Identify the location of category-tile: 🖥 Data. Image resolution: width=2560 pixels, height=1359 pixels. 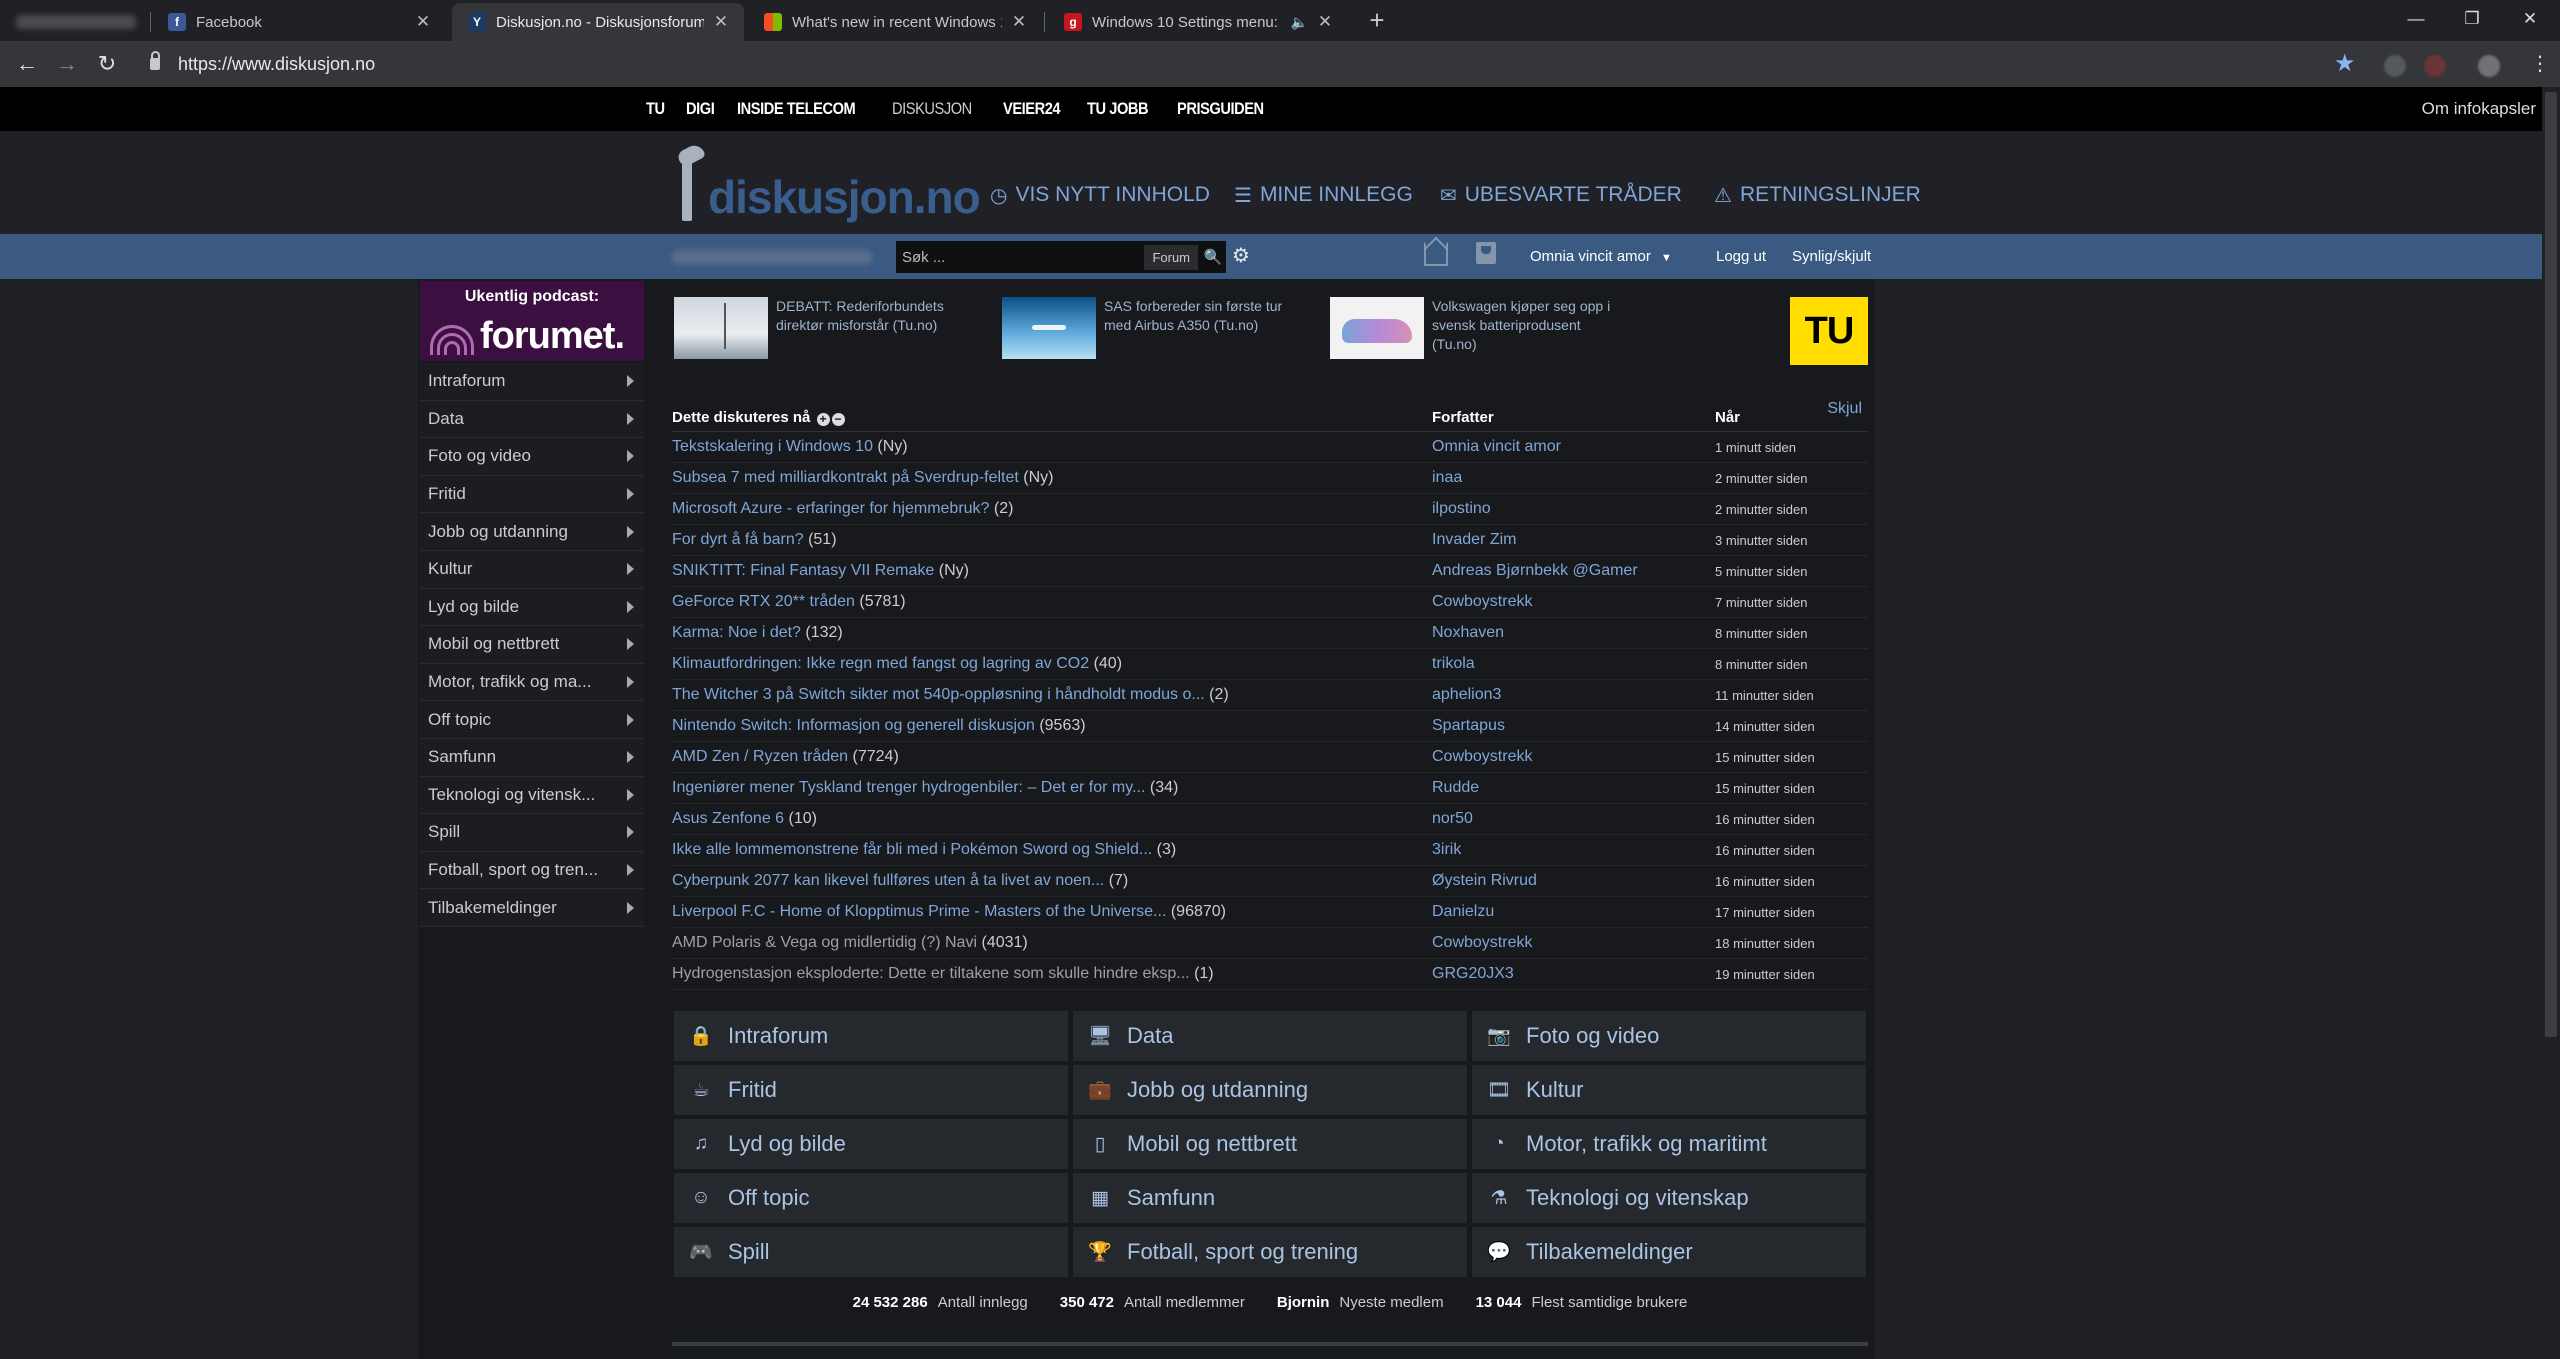
(1270, 1036).